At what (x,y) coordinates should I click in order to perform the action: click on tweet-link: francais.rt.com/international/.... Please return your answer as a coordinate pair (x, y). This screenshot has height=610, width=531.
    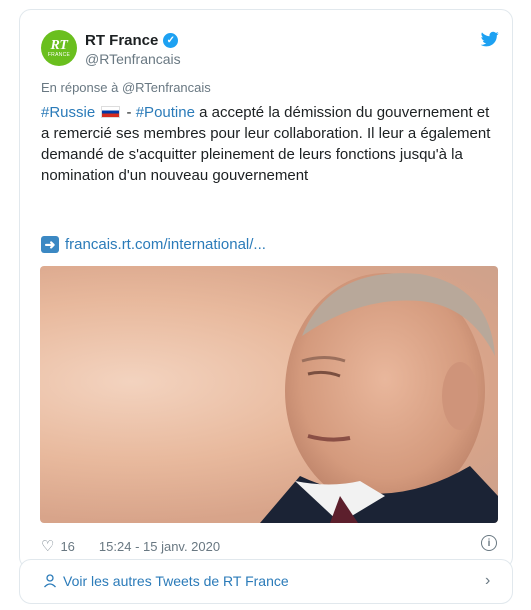
    Looking at the image, I should click on (165, 244).